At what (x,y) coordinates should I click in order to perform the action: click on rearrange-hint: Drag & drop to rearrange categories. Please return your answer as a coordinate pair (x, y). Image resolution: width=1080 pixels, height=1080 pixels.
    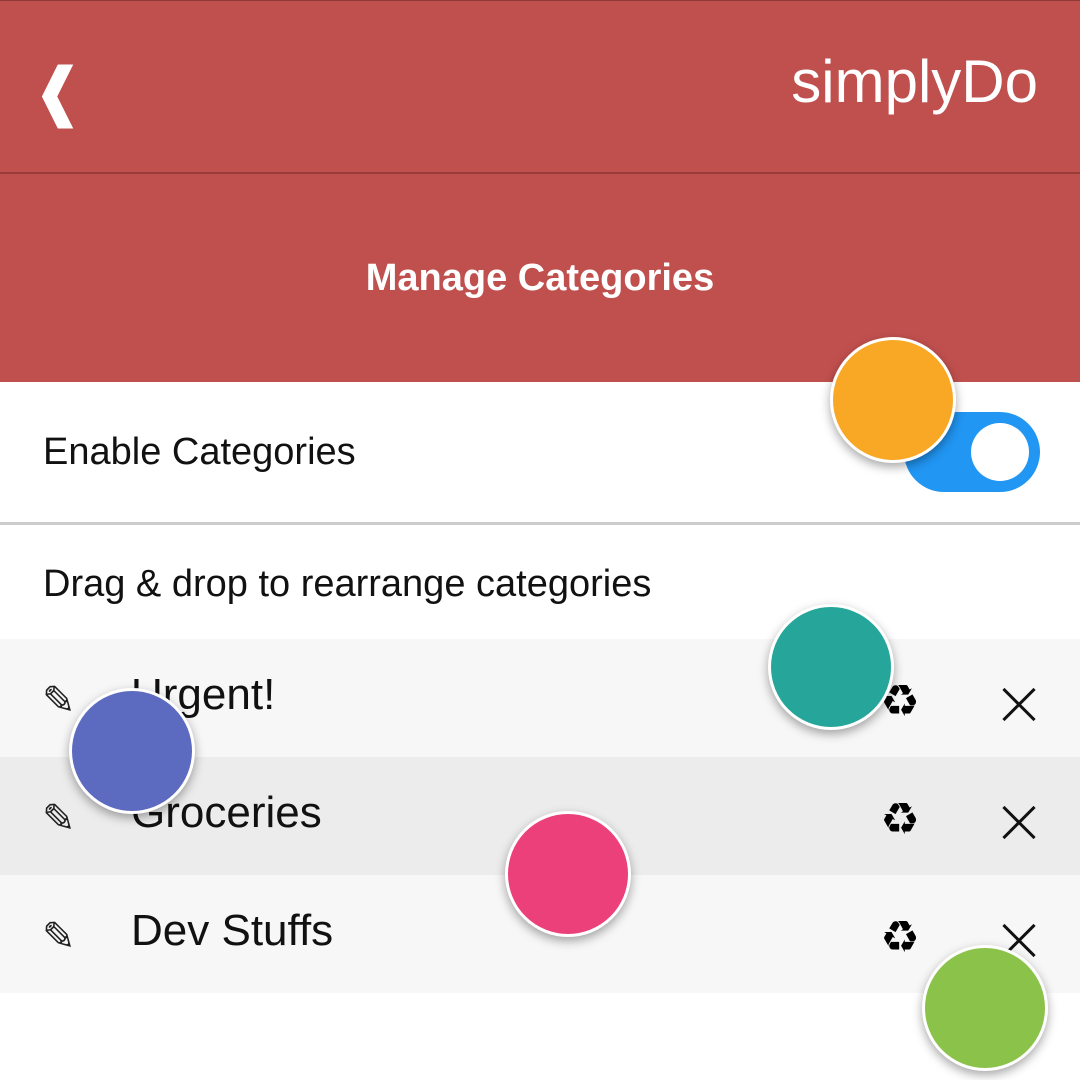
    Looking at the image, I should click on (347, 584).